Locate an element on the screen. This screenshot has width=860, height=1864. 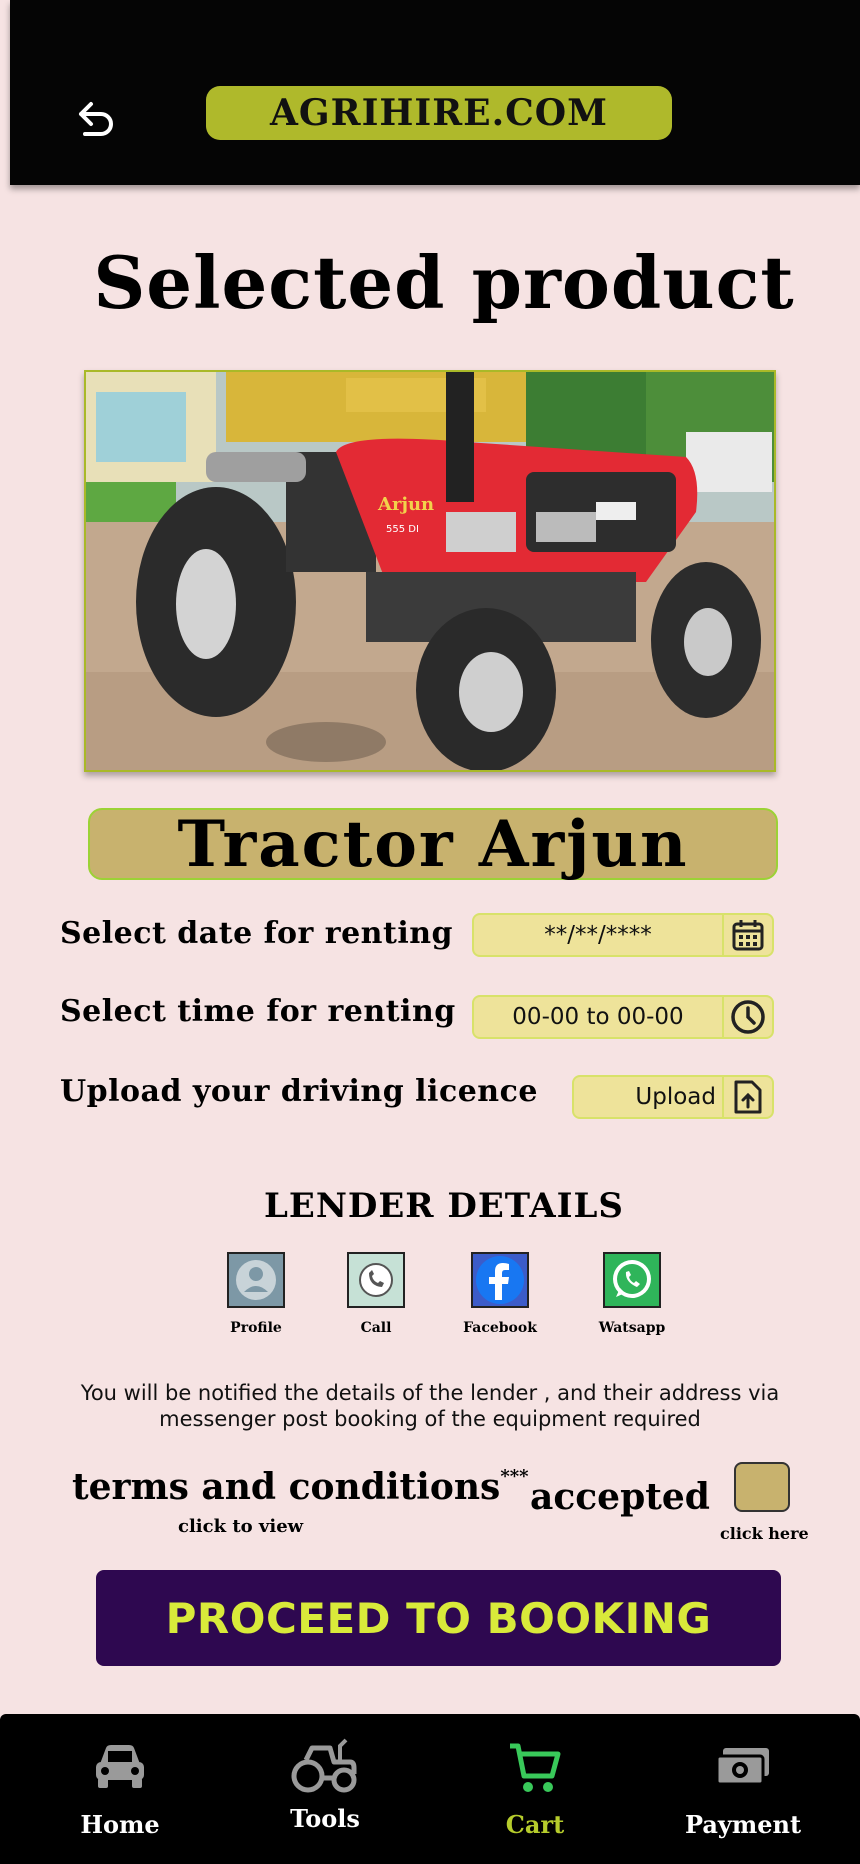
brand-title: AGRIHIRE.COM is located at coordinates (439, 113).